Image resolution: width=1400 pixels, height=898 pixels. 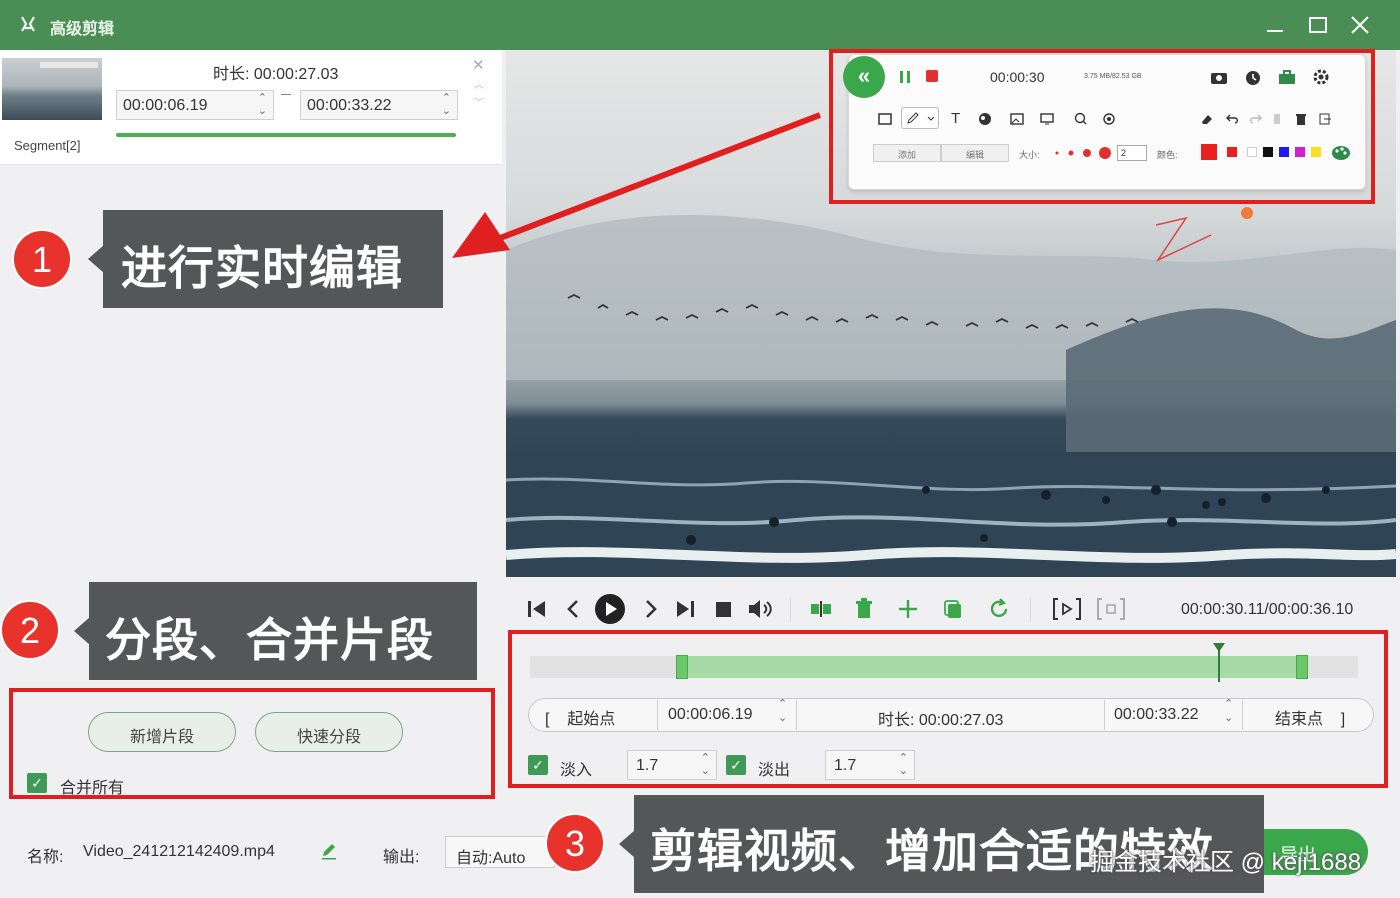 What do you see at coordinates (179, 851) in the screenshot?
I see `file-name: Video_241212142409.mp4` at bounding box center [179, 851].